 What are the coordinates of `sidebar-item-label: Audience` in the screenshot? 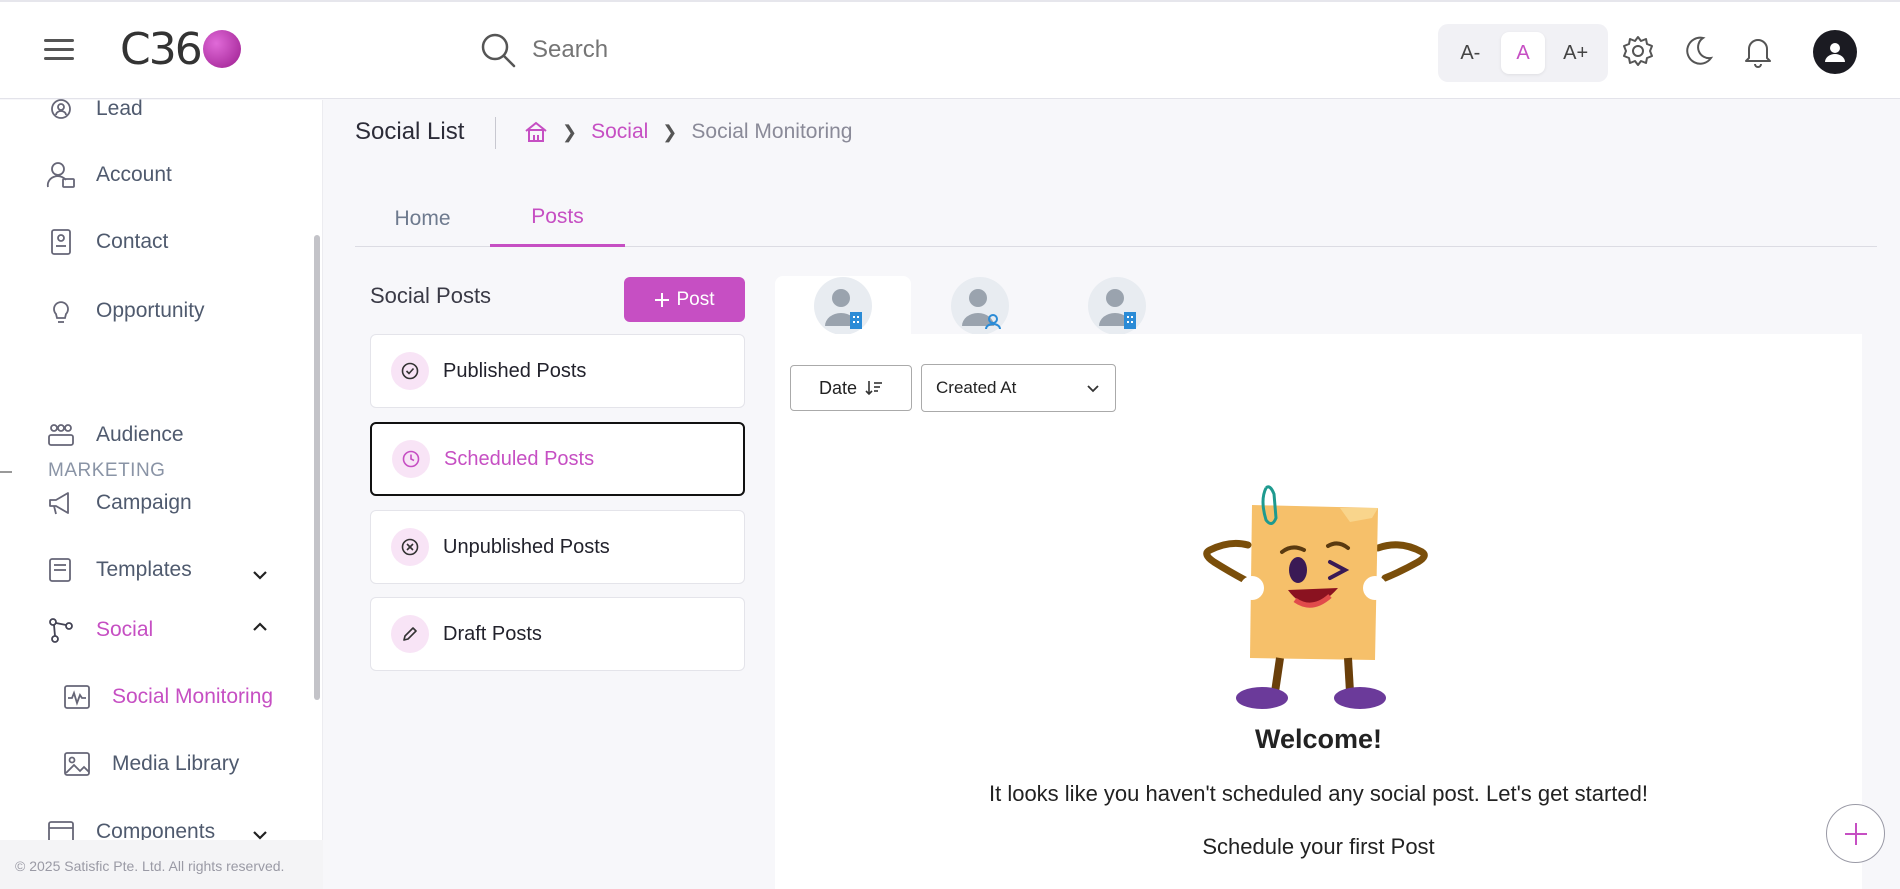 It's located at (140, 434).